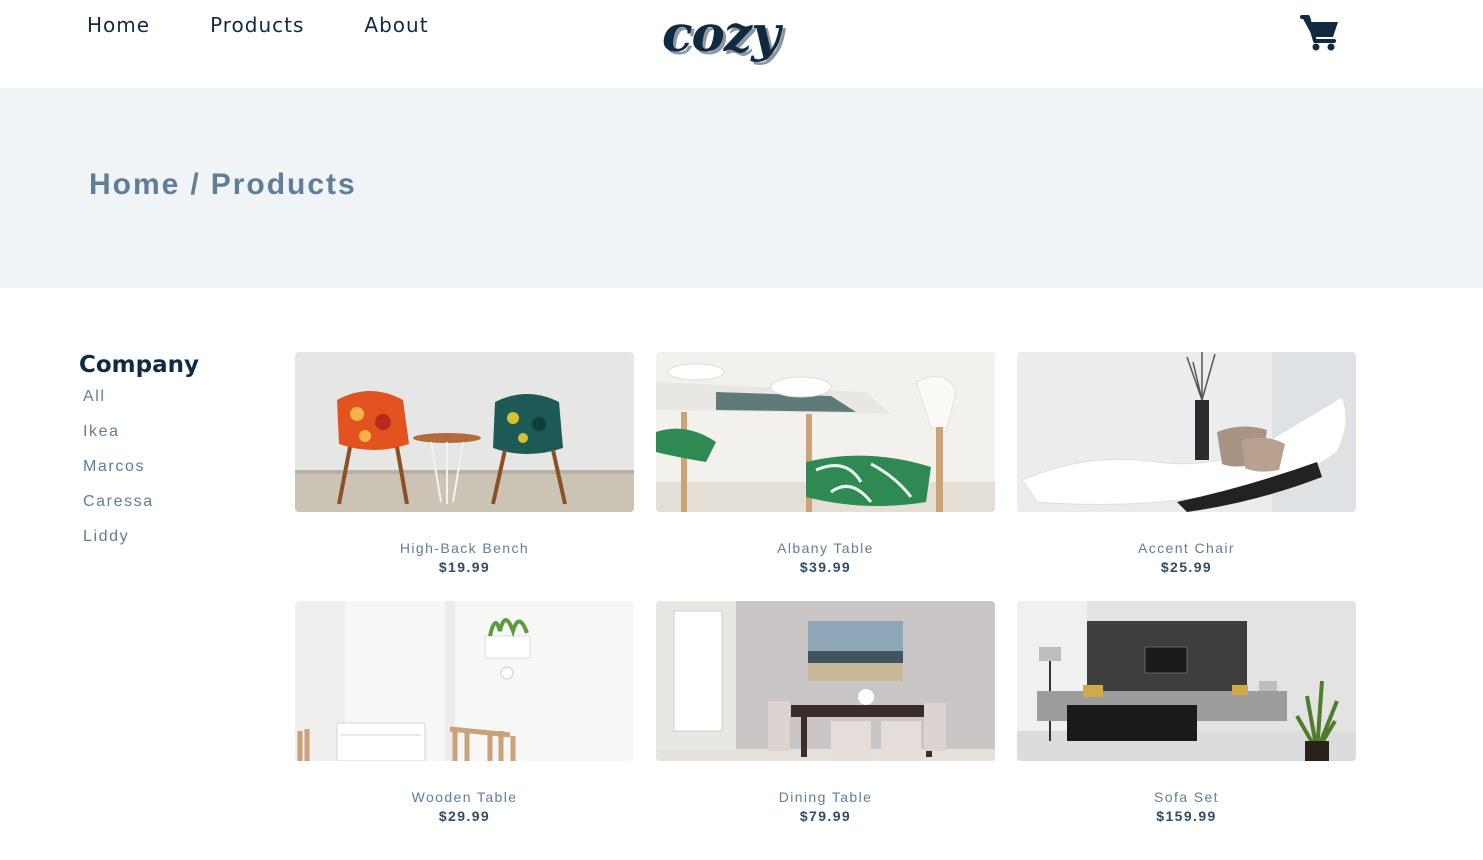 This screenshot has width=1483, height=860. Describe the element at coordinates (139, 365) in the screenshot. I see `filter-title: Company` at that location.